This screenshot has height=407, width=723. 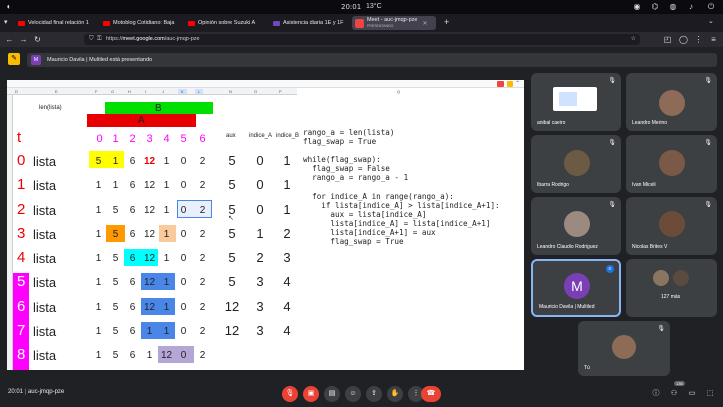 I want to click on app-launcher-icon: ◐, so click(x=9, y=7).